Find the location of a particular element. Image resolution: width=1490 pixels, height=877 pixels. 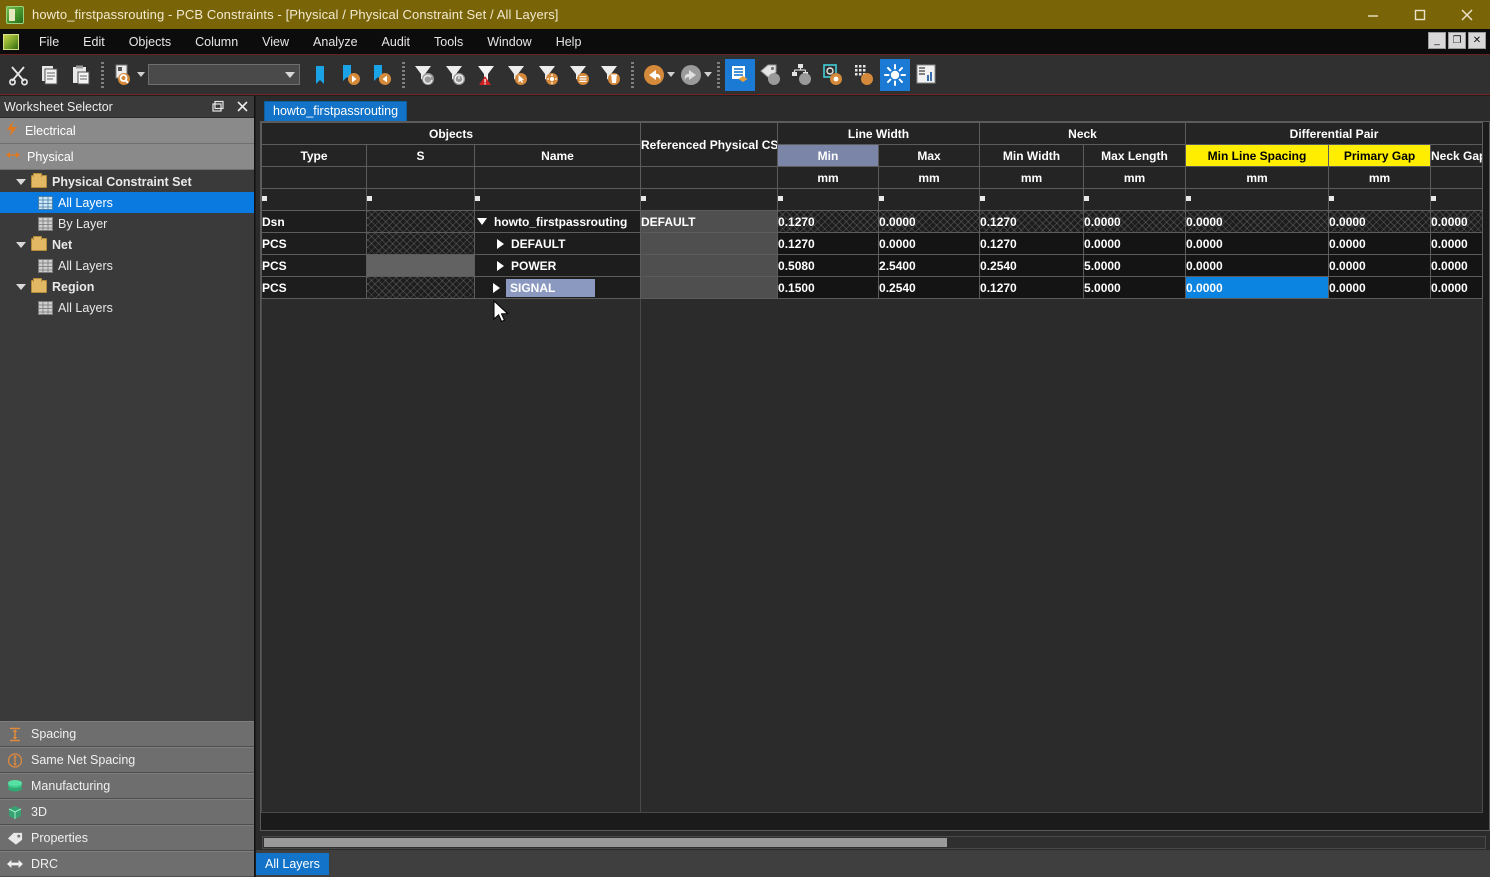

minimize-button is located at coordinates (1372, 14).